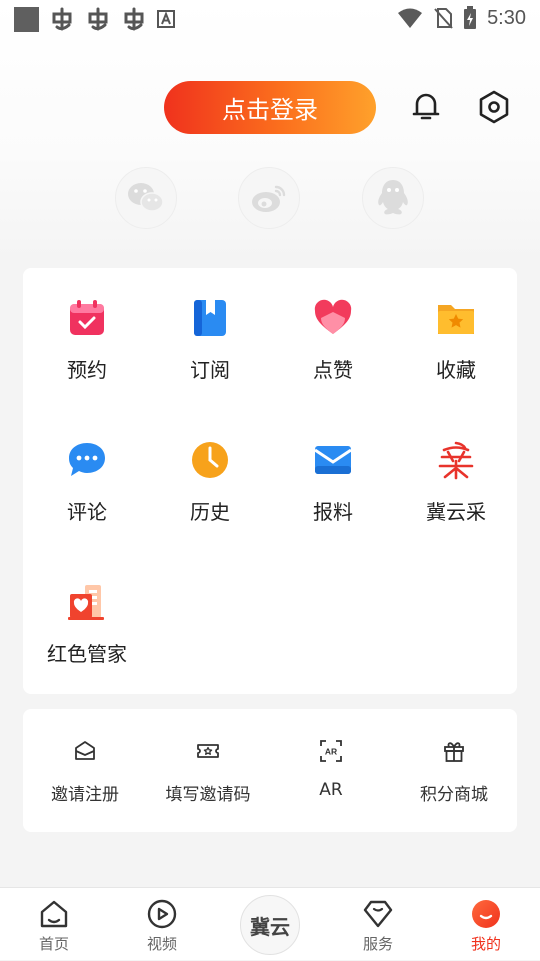 The height and width of the screenshot is (961, 540). What do you see at coordinates (85, 795) in the screenshot?
I see `extra-label: 邀请注册` at bounding box center [85, 795].